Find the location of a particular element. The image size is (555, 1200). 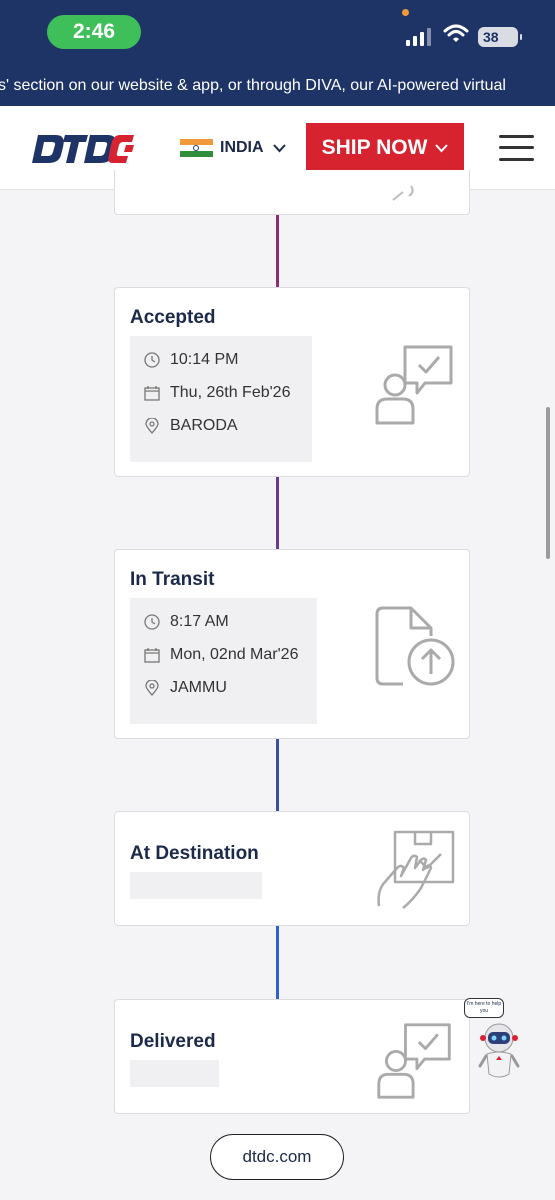

ship-now-label: SHIP NOW is located at coordinates (374, 147).